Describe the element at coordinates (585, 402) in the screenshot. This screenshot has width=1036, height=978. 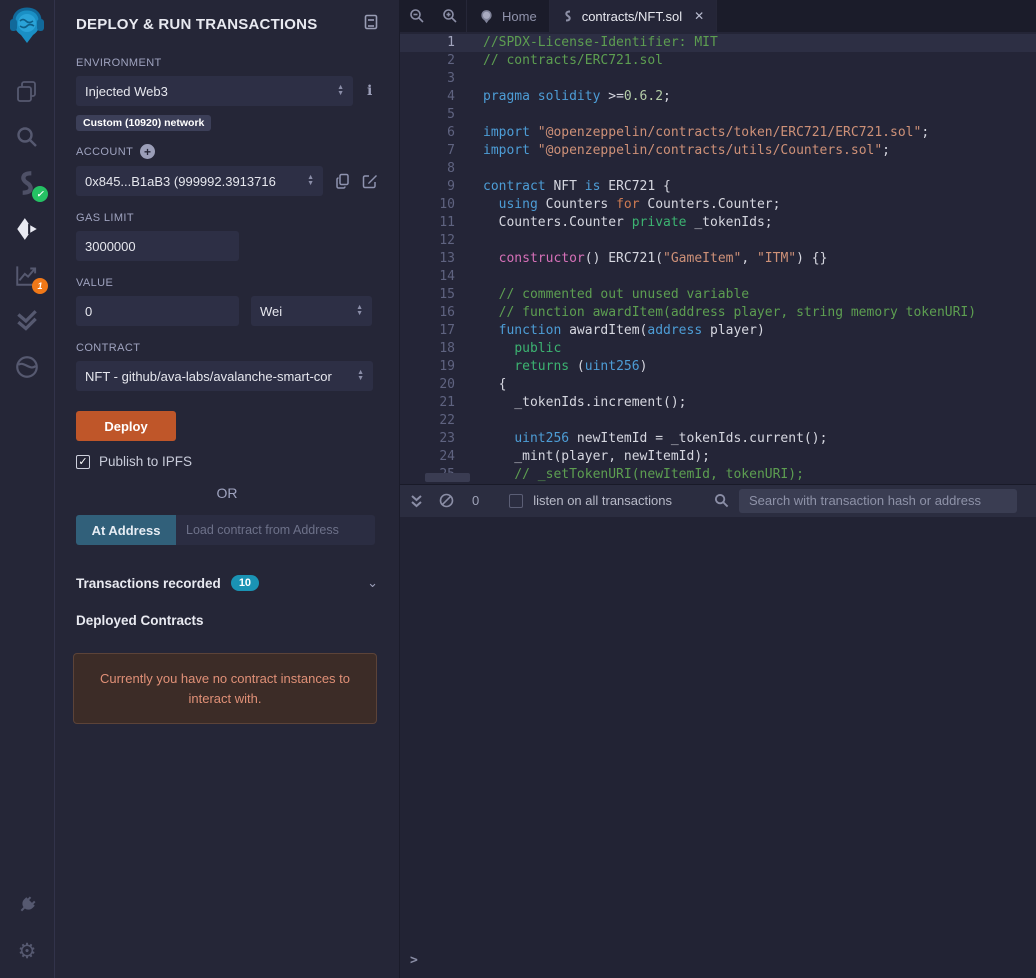
I see `code-text: _tokenIds.increment();` at that location.